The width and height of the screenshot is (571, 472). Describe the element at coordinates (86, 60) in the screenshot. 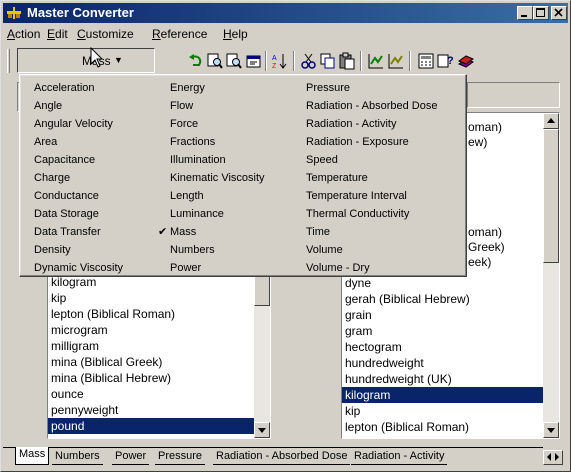

I see `category-selector: Mass ▼` at that location.